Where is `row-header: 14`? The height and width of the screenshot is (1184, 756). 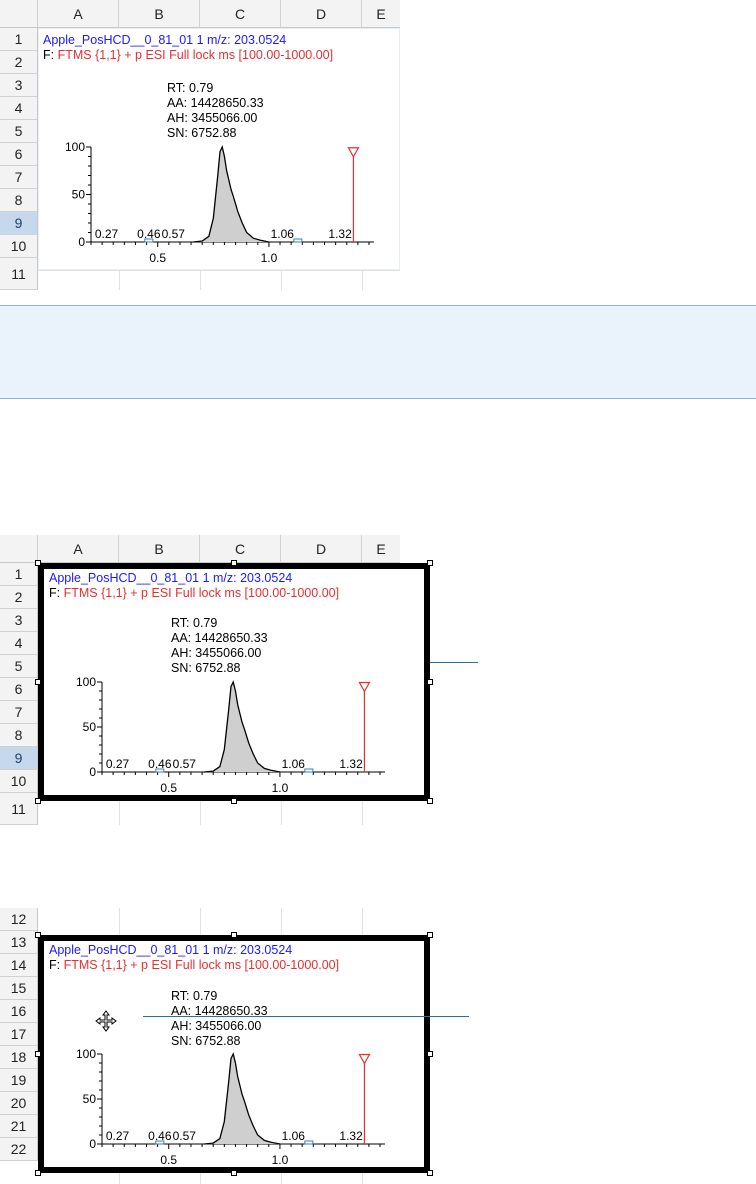 row-header: 14 is located at coordinates (19, 965).